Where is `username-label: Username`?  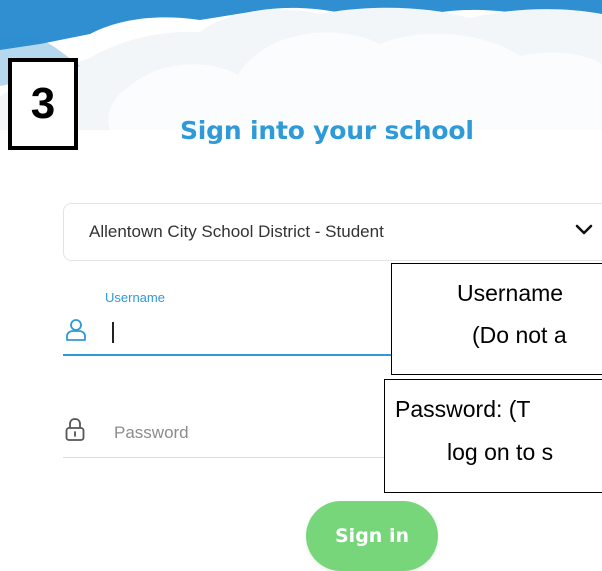 username-label: Username is located at coordinates (135, 297).